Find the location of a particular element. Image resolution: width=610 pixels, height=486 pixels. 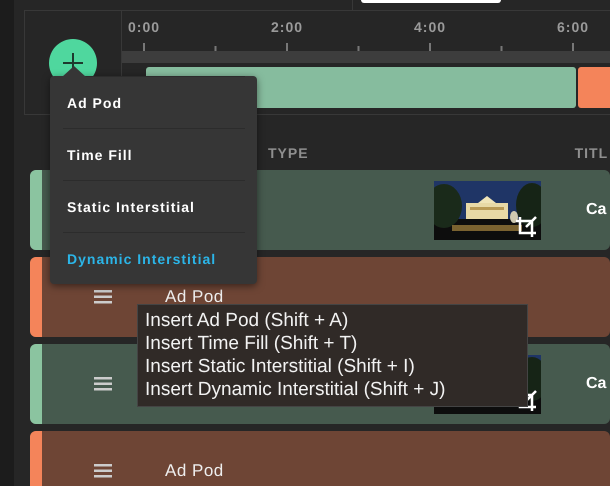

ruler-label: 6:00 is located at coordinates (573, 27).